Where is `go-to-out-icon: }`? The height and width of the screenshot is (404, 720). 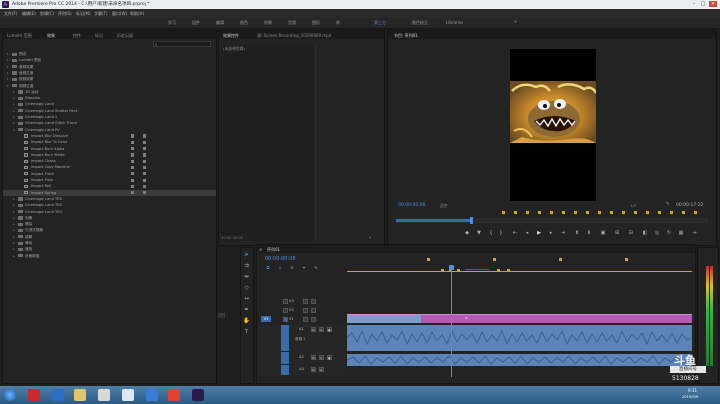 go-to-out-icon: } is located at coordinates (501, 233).